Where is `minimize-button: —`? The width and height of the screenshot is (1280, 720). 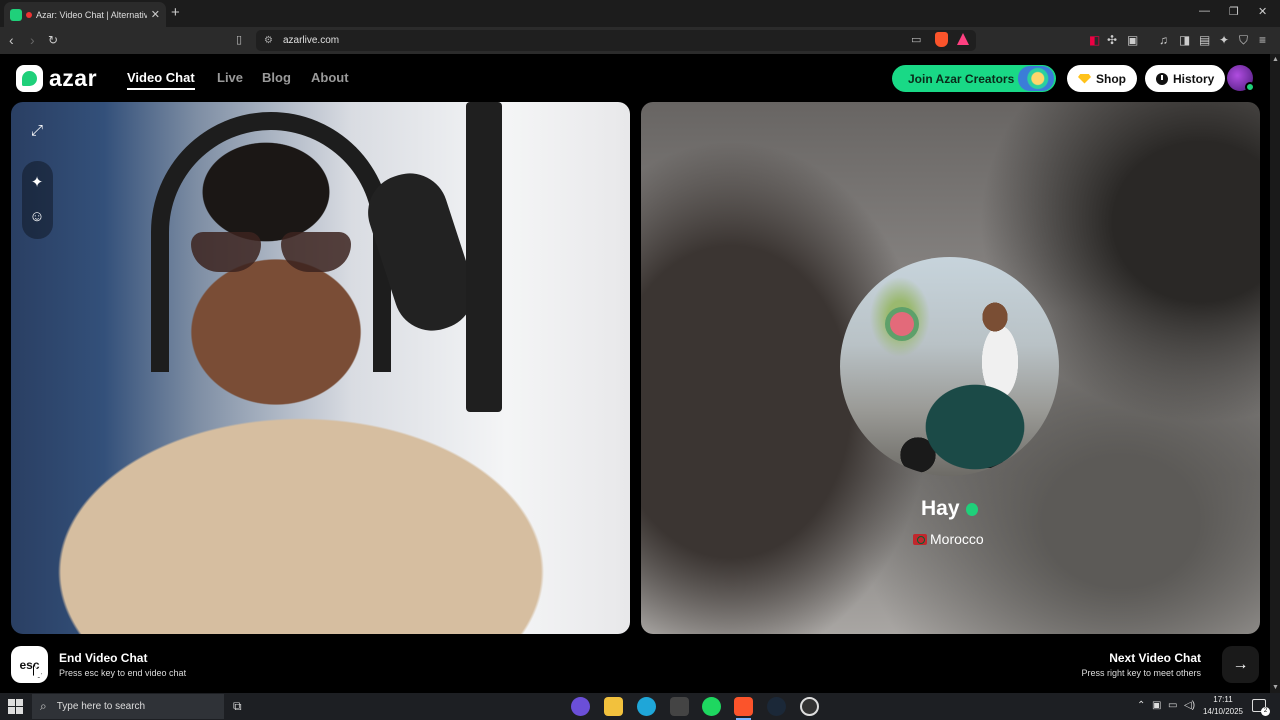
minimize-button: — is located at coordinates (1204, 11).